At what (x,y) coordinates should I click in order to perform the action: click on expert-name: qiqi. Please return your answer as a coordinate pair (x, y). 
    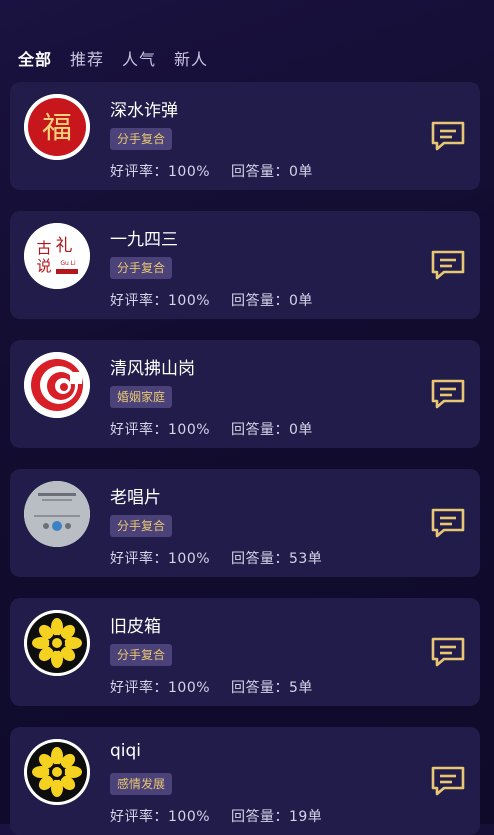
    Looking at the image, I should click on (126, 751).